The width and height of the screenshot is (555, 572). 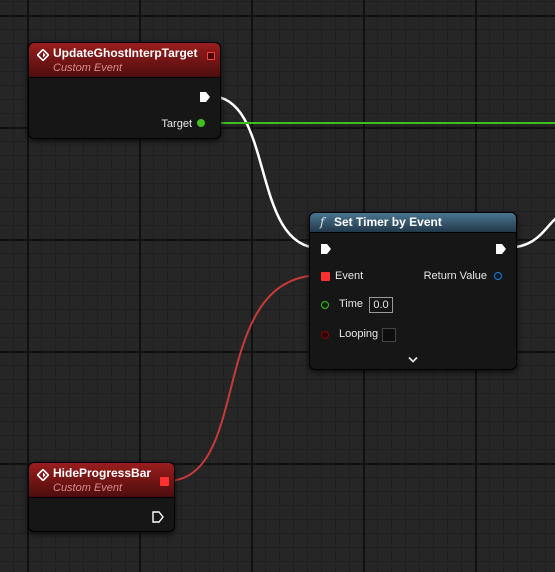 I want to click on function-icon: f, so click(x=322, y=222).